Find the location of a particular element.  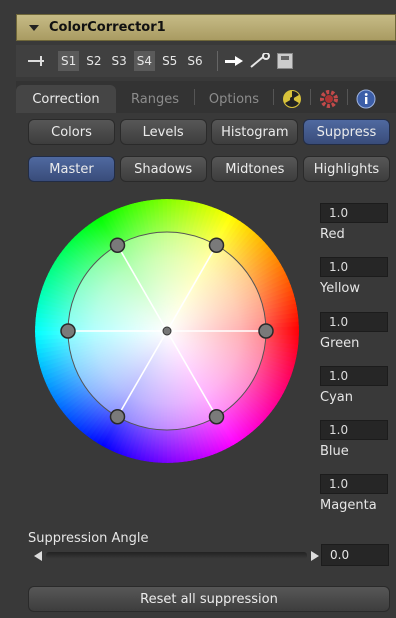

slot-s4: S4 is located at coordinates (144, 61).